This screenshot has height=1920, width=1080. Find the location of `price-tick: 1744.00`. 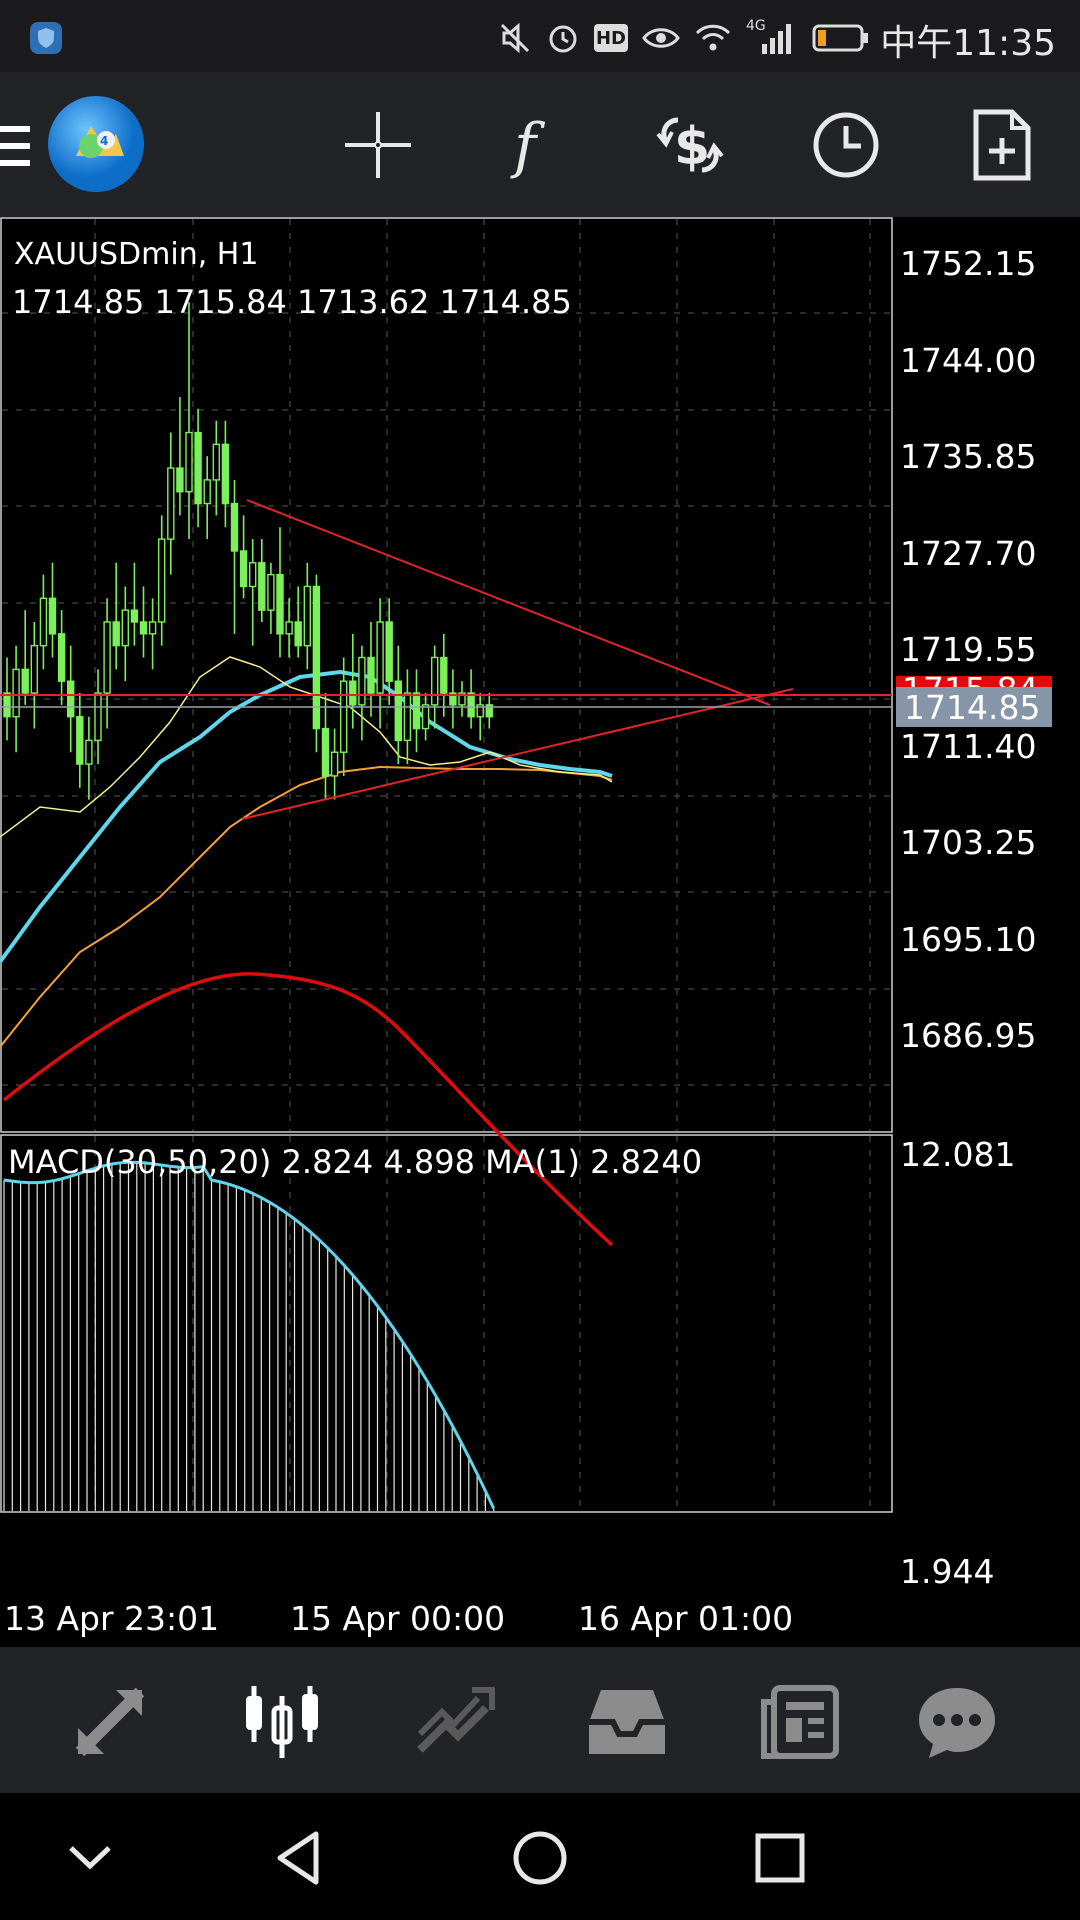

price-tick: 1744.00 is located at coordinates (968, 360).